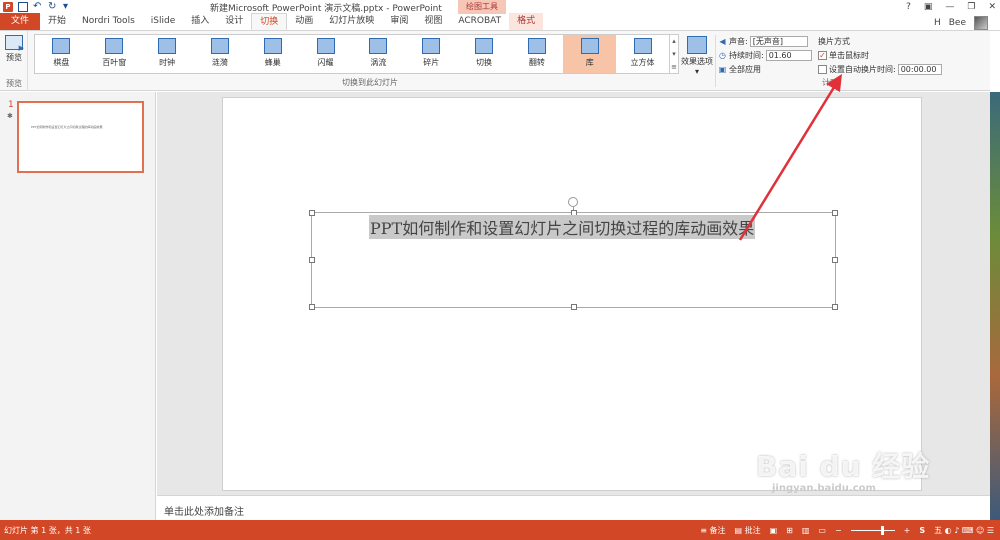 This screenshot has height=540, width=1000. I want to click on switch-icon, so click(484, 46).